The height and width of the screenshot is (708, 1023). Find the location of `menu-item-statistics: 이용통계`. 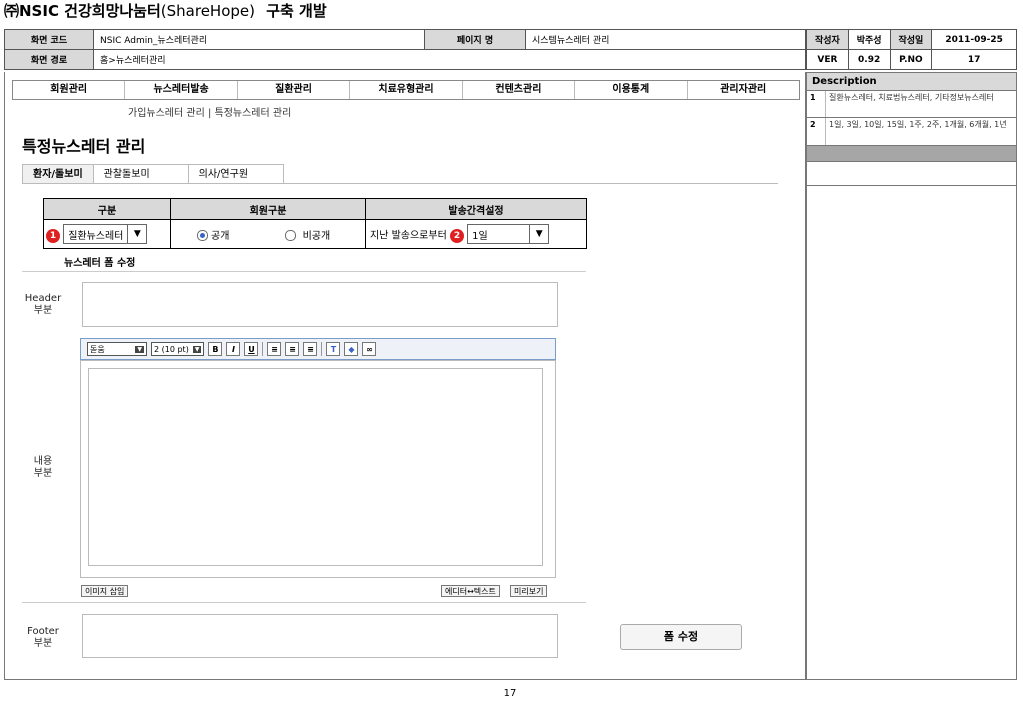

menu-item-statistics: 이용통계 is located at coordinates (631, 90).